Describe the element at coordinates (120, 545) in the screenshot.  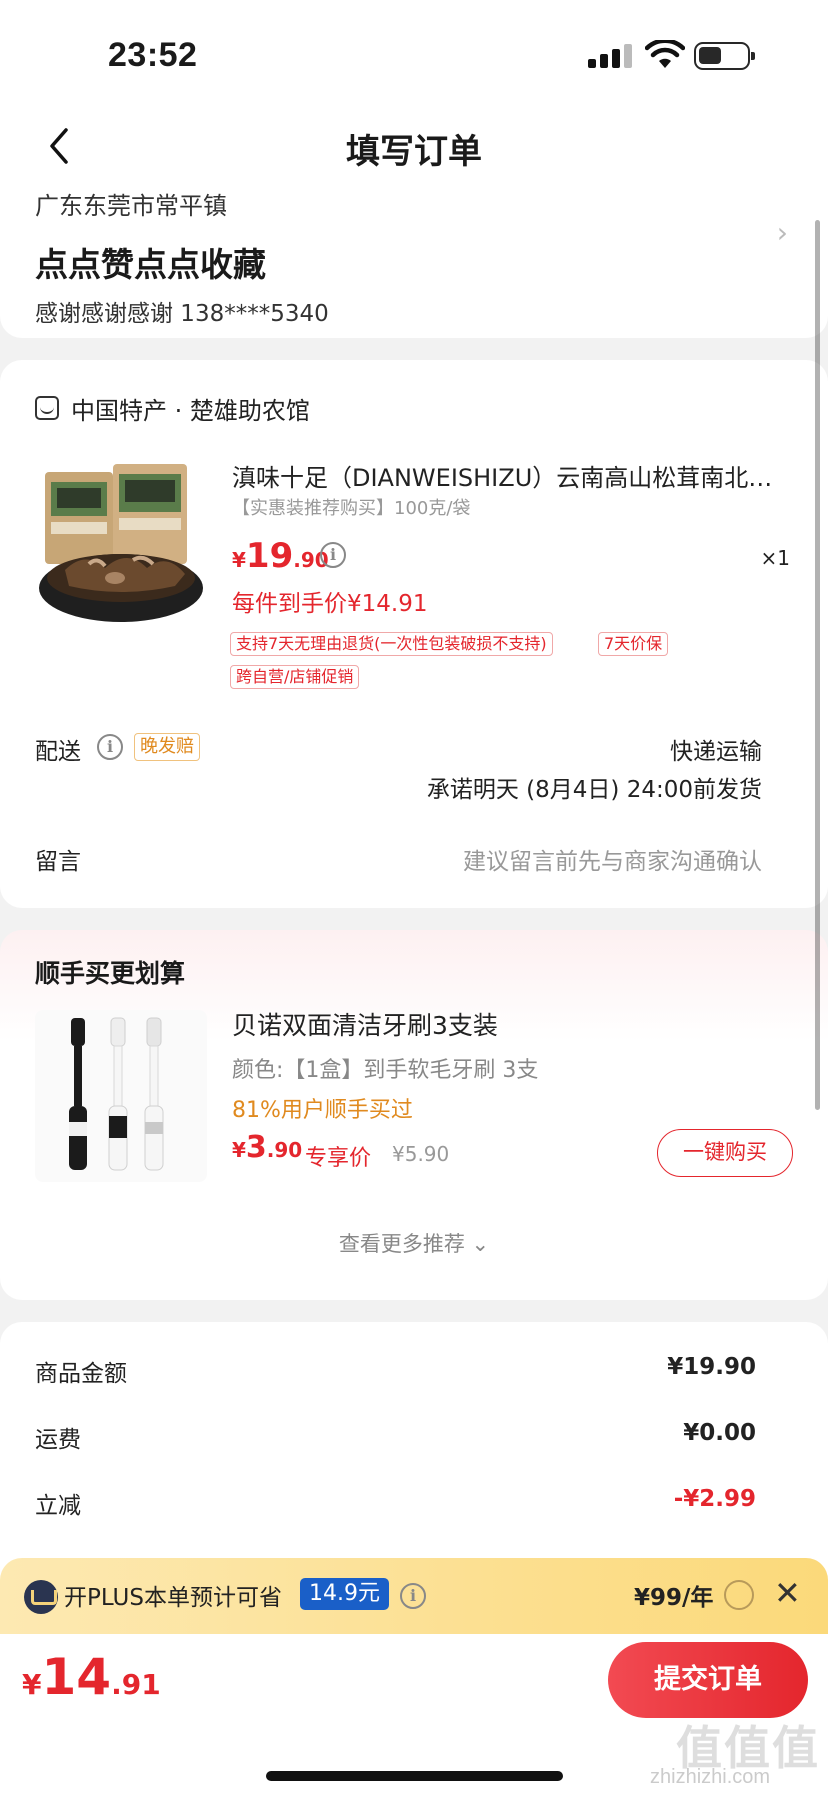
I see `product-image` at that location.